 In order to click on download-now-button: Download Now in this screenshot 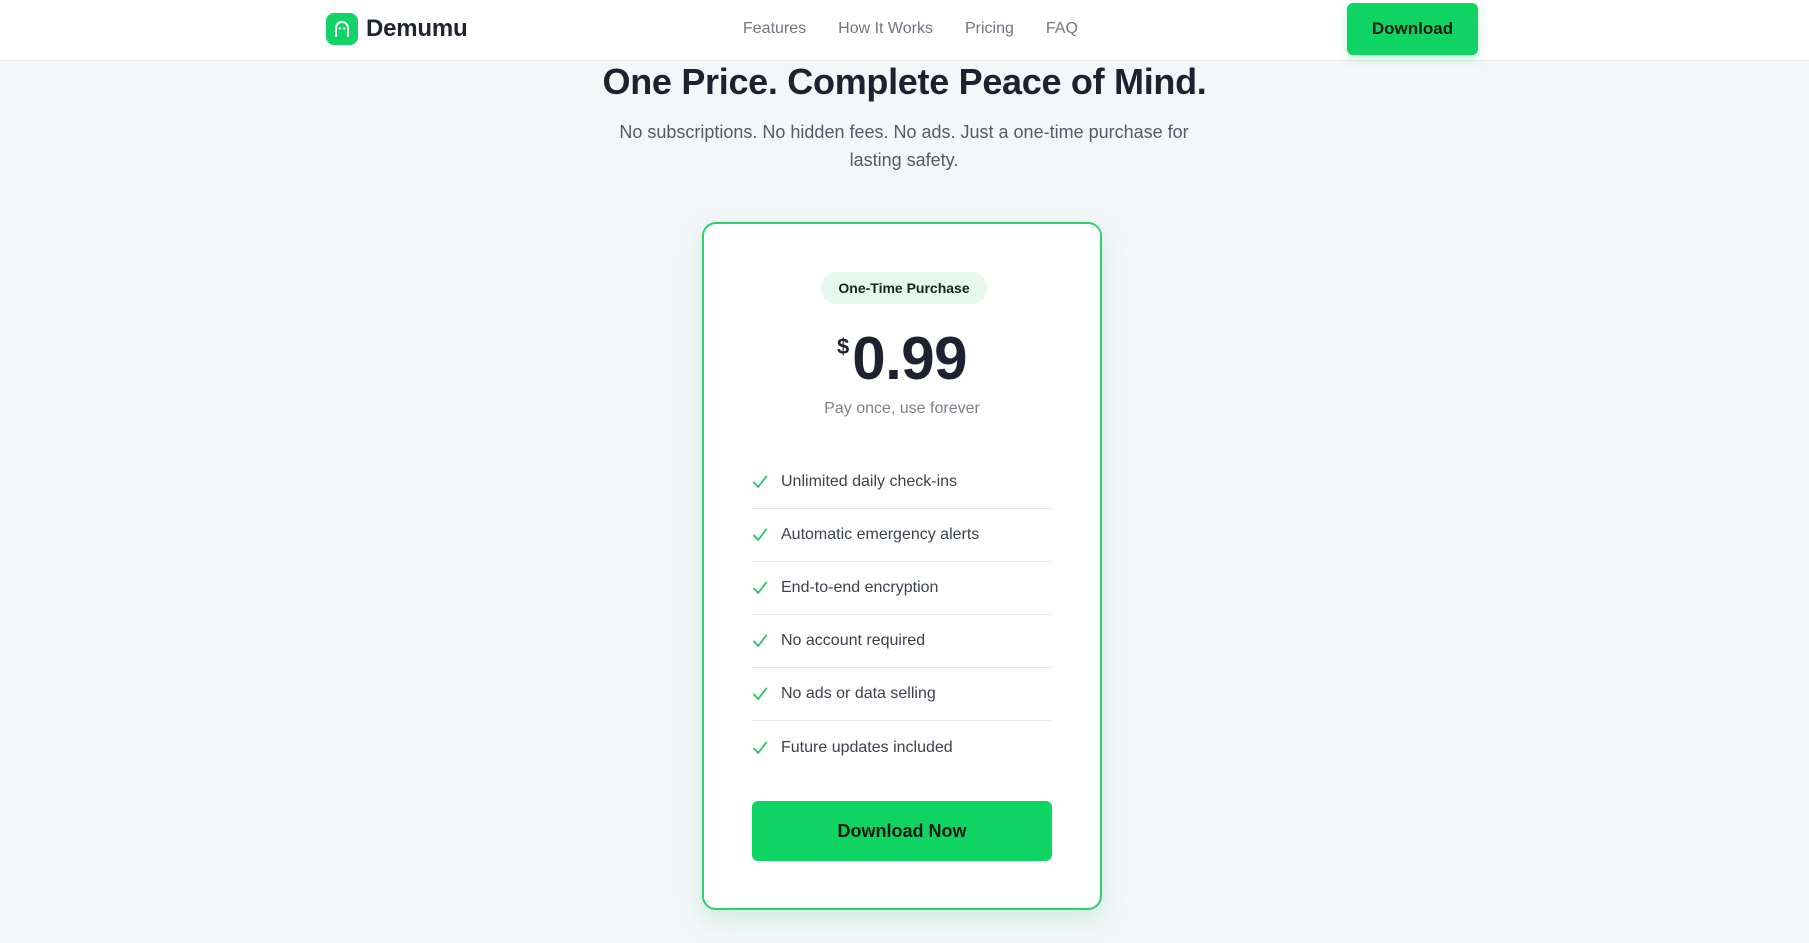, I will do `click(902, 831)`.